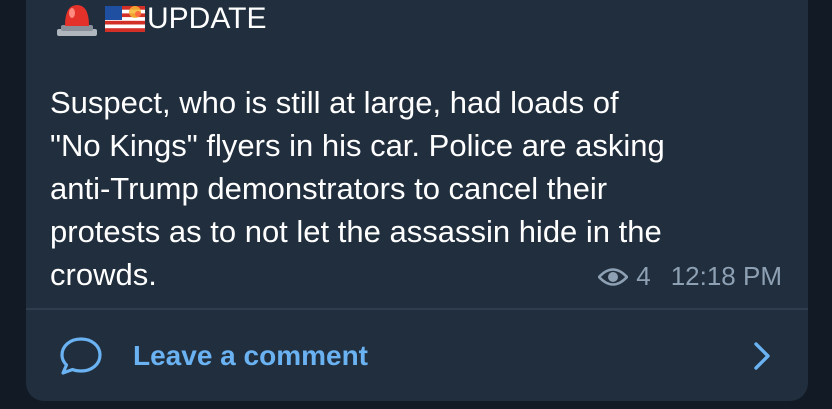 The image size is (832, 409). What do you see at coordinates (726, 276) in the screenshot?
I see `message-time: 12:18 PM` at bounding box center [726, 276].